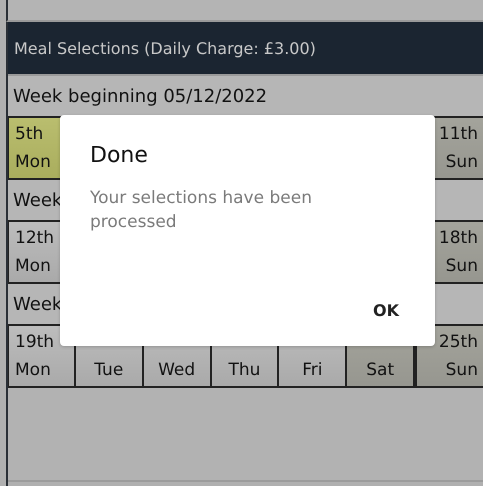 The height and width of the screenshot is (486, 483). What do you see at coordinates (386, 310) in the screenshot?
I see `ok-button: OK` at bounding box center [386, 310].